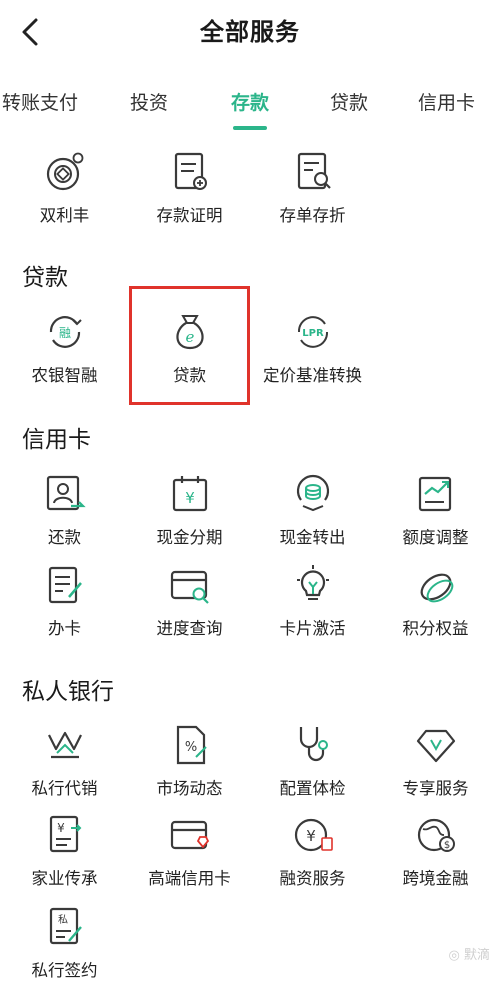  I want to click on lightbulb-icon, so click(312, 582).